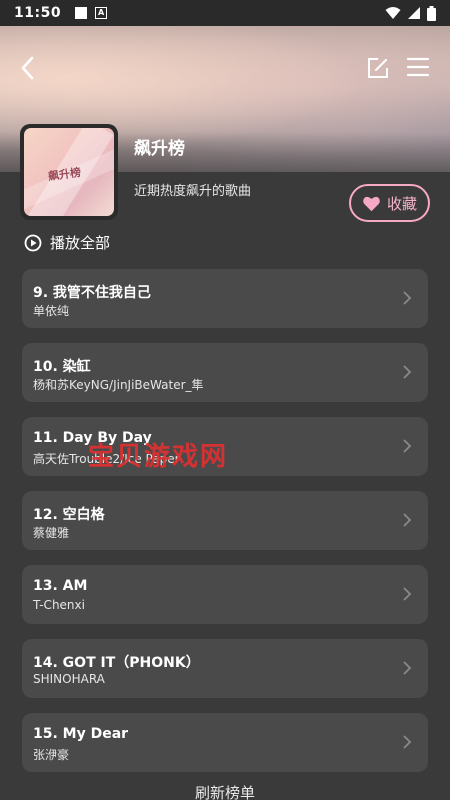 The image size is (450, 800). Describe the element at coordinates (225, 594) in the screenshot. I see `song-item: 13. AM T-Chenxi` at that location.